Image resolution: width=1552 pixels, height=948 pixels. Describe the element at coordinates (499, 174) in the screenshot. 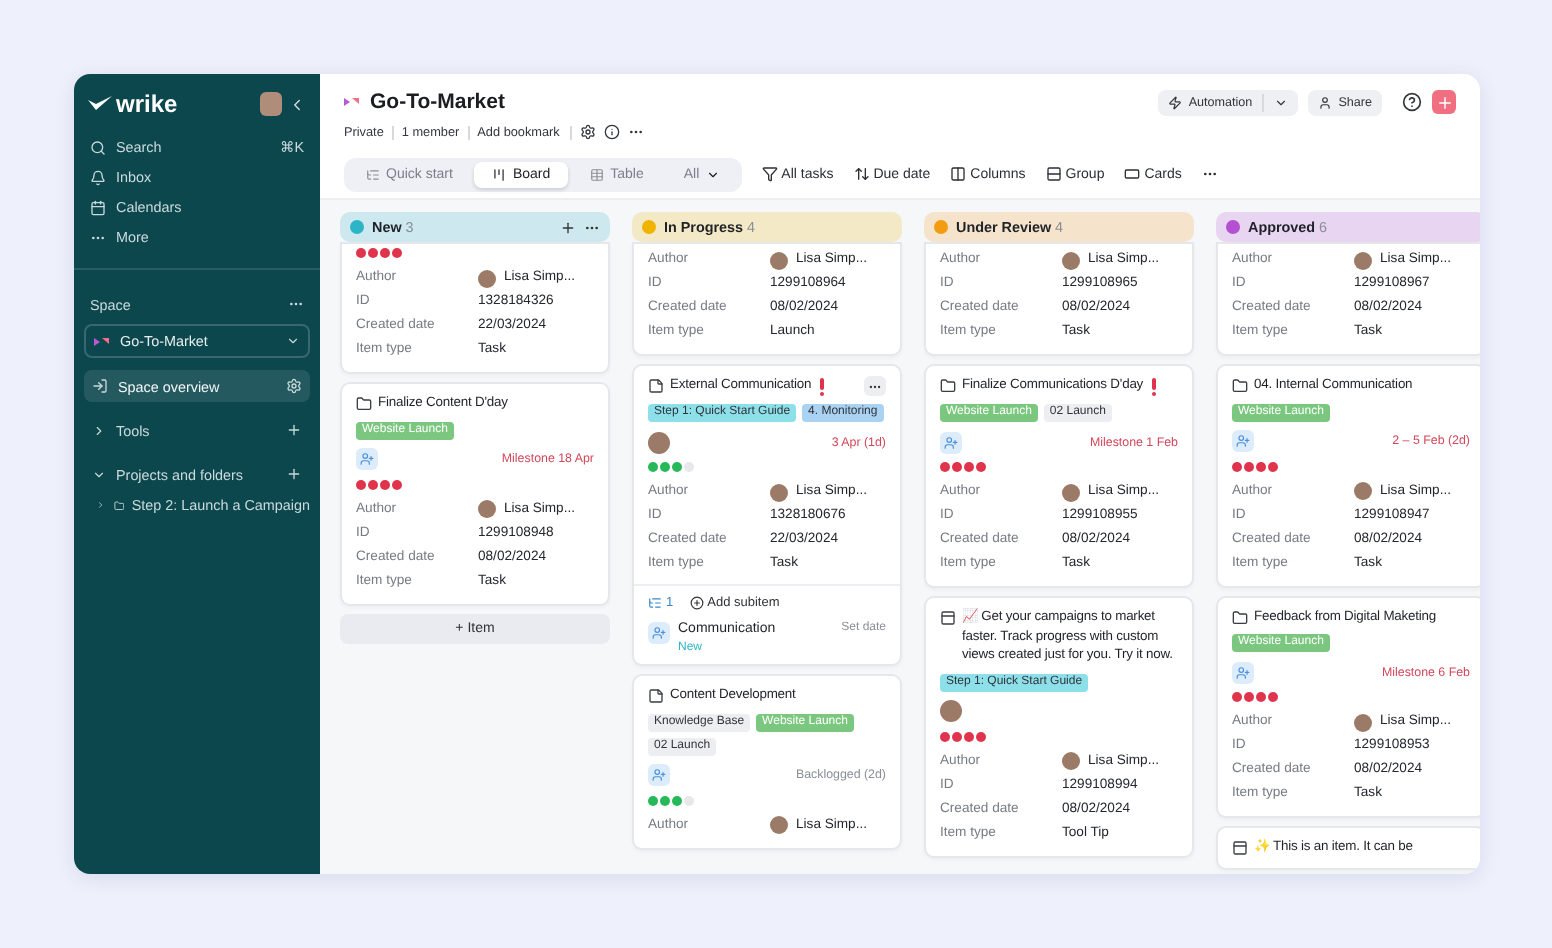

I see `board-icon` at that location.